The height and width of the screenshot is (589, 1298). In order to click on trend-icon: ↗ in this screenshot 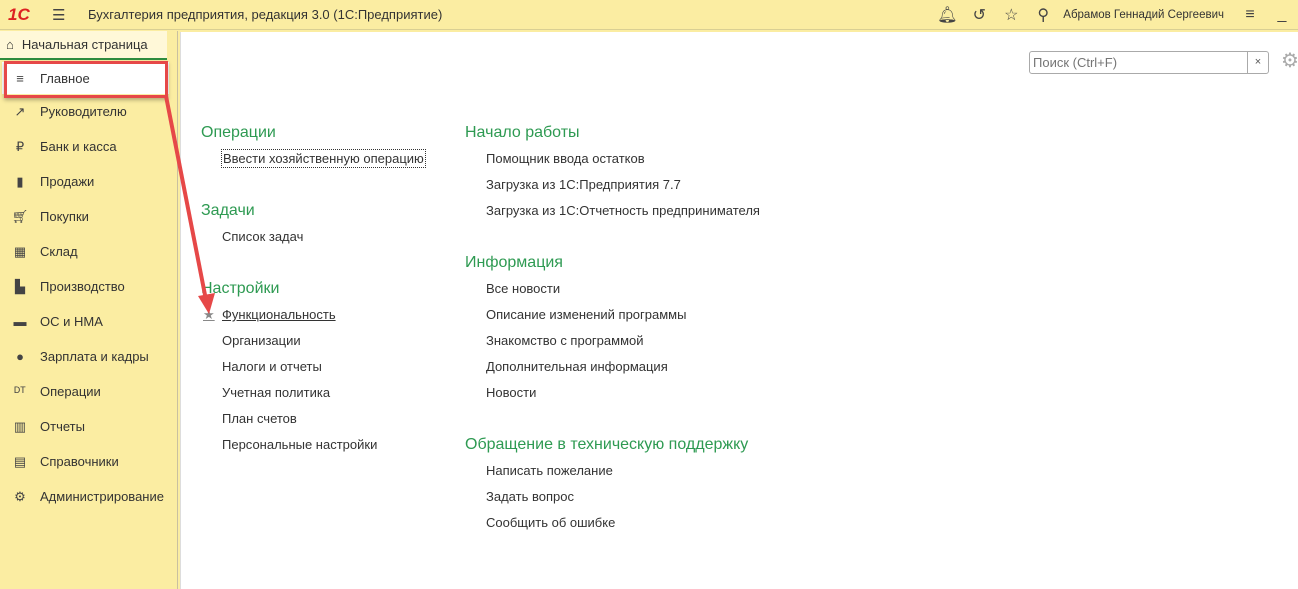, I will do `click(20, 111)`.